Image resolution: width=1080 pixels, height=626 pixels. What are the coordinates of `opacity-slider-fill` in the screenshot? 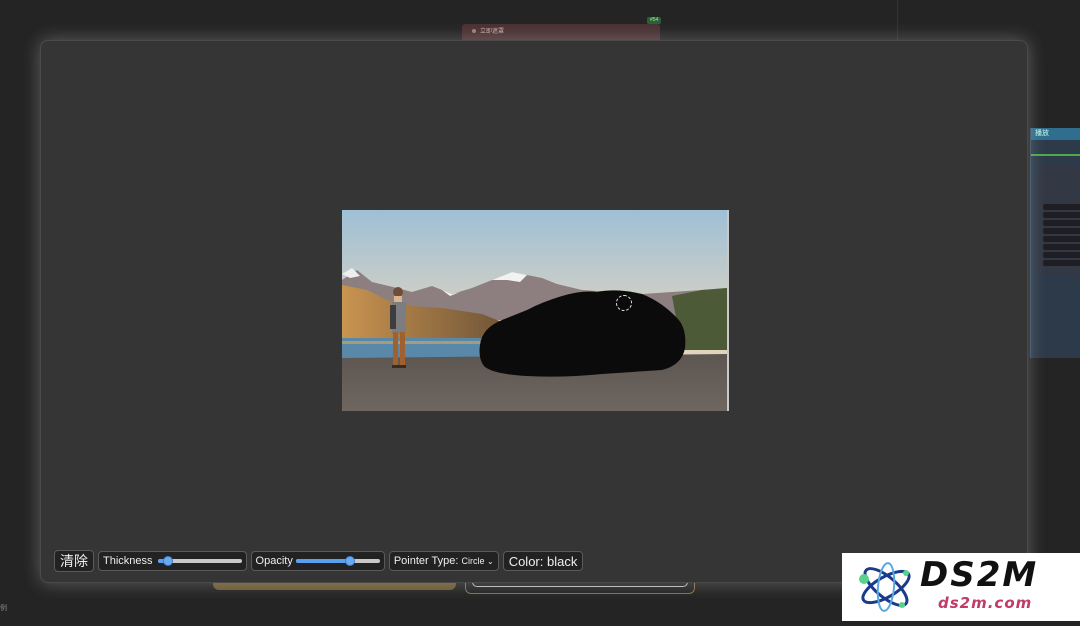 It's located at (323, 561).